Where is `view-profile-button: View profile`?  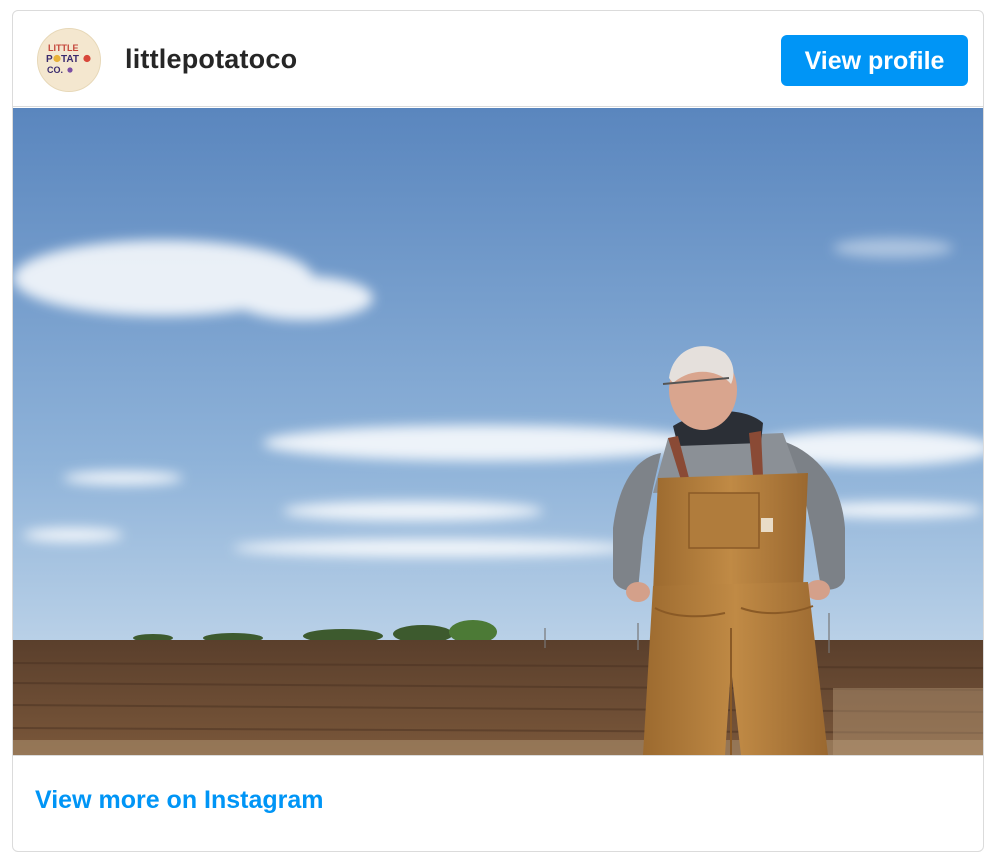
view-profile-button: View profile is located at coordinates (874, 60).